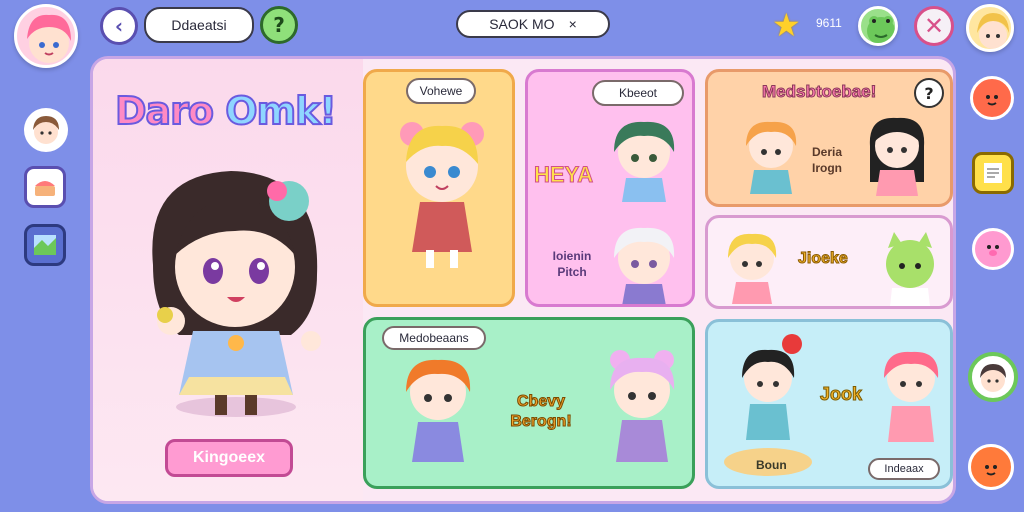 The image size is (1024, 512). I want to click on card-3-character-right, so click(897, 156).